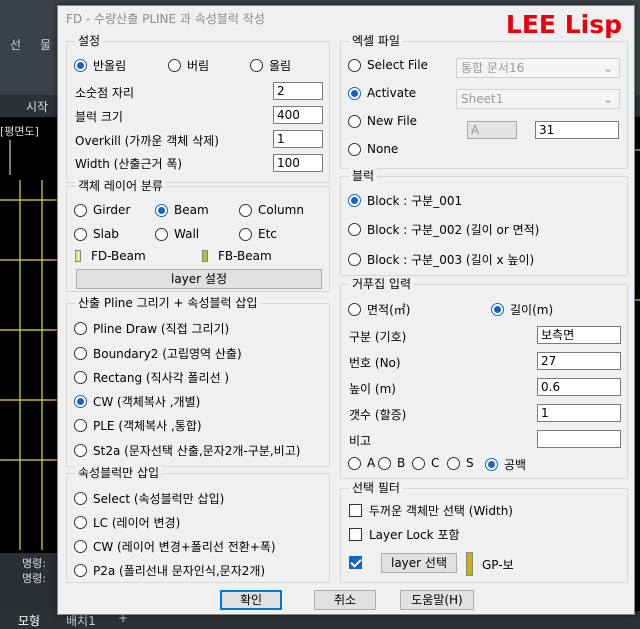 This screenshot has height=629, width=640. Describe the element at coordinates (267, 234) in the screenshot. I see `etc-label: Etc` at that location.